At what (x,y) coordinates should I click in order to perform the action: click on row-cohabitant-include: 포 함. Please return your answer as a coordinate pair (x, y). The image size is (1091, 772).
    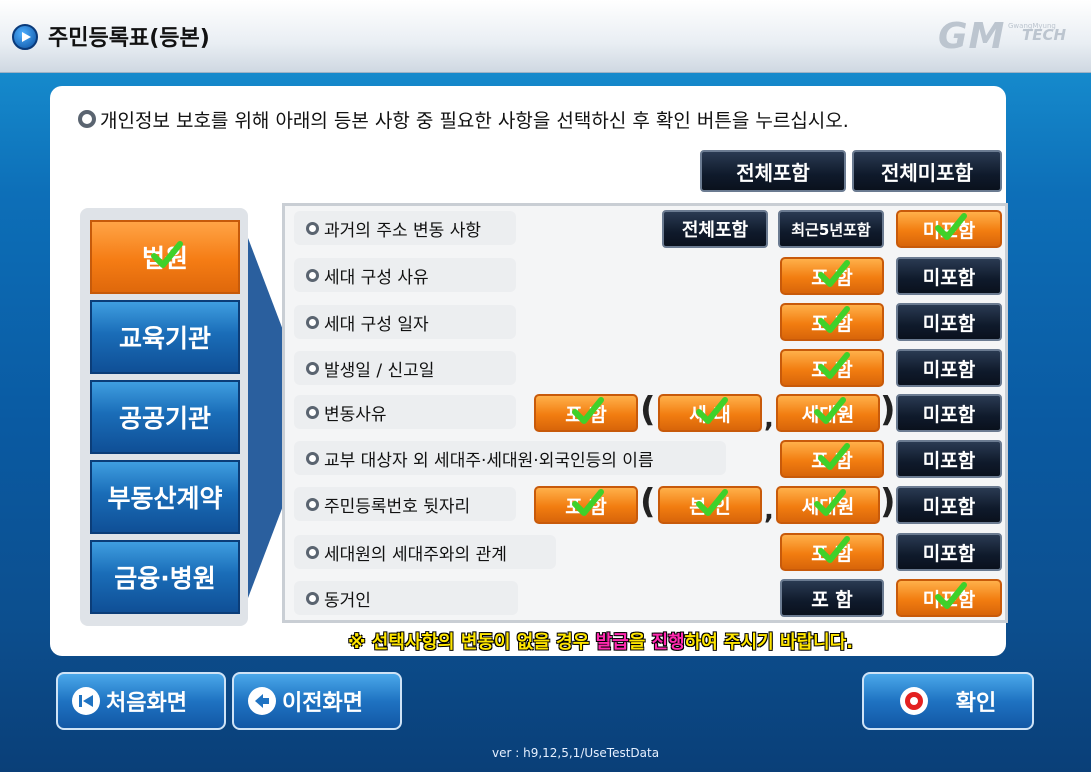
    Looking at the image, I should click on (832, 598).